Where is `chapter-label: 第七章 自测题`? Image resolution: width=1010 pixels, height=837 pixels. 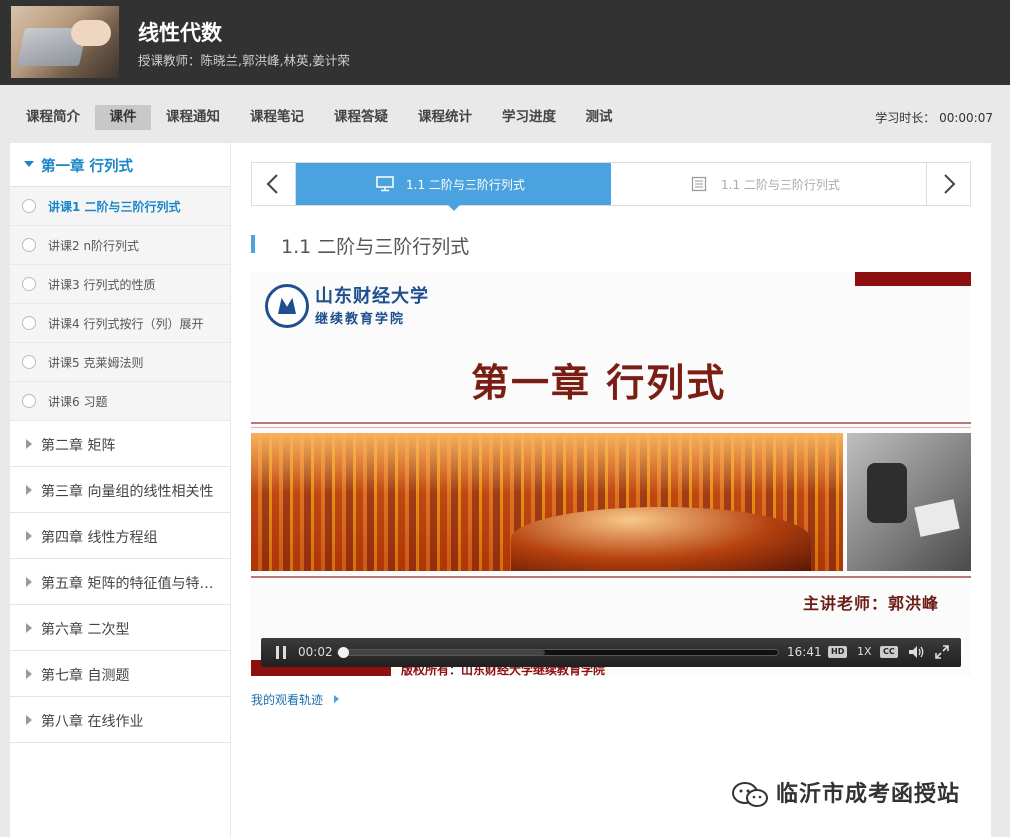
chapter-label: 第七章 自测题 is located at coordinates (85, 676).